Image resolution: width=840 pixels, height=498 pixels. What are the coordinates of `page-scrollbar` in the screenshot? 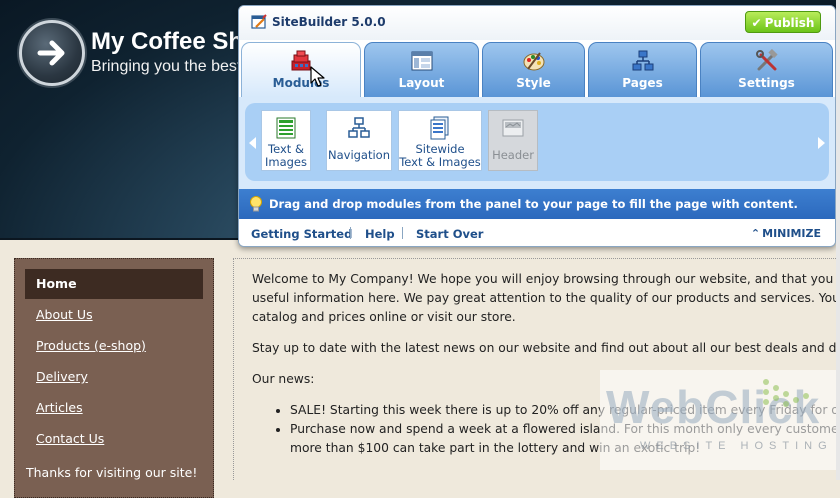 It's located at (838, 240).